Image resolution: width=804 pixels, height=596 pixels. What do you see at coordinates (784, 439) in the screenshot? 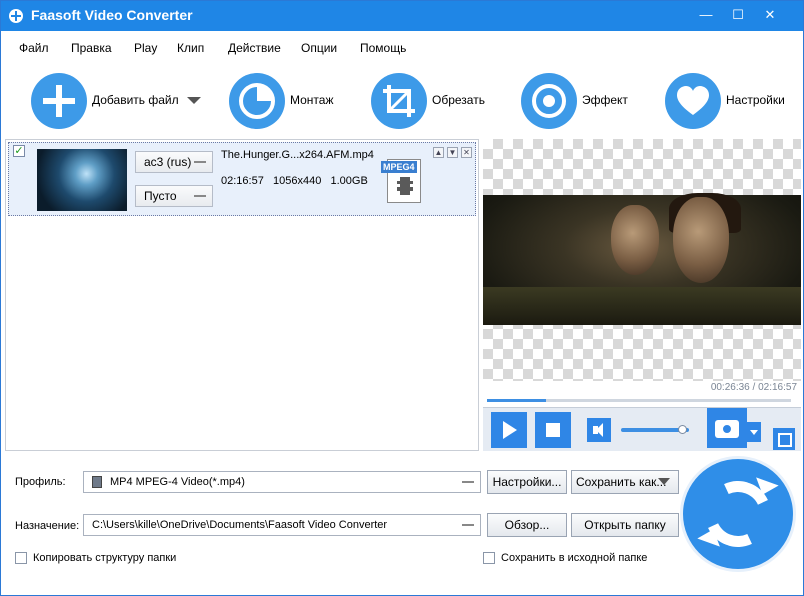
I see `fullscreen-icon` at bounding box center [784, 439].